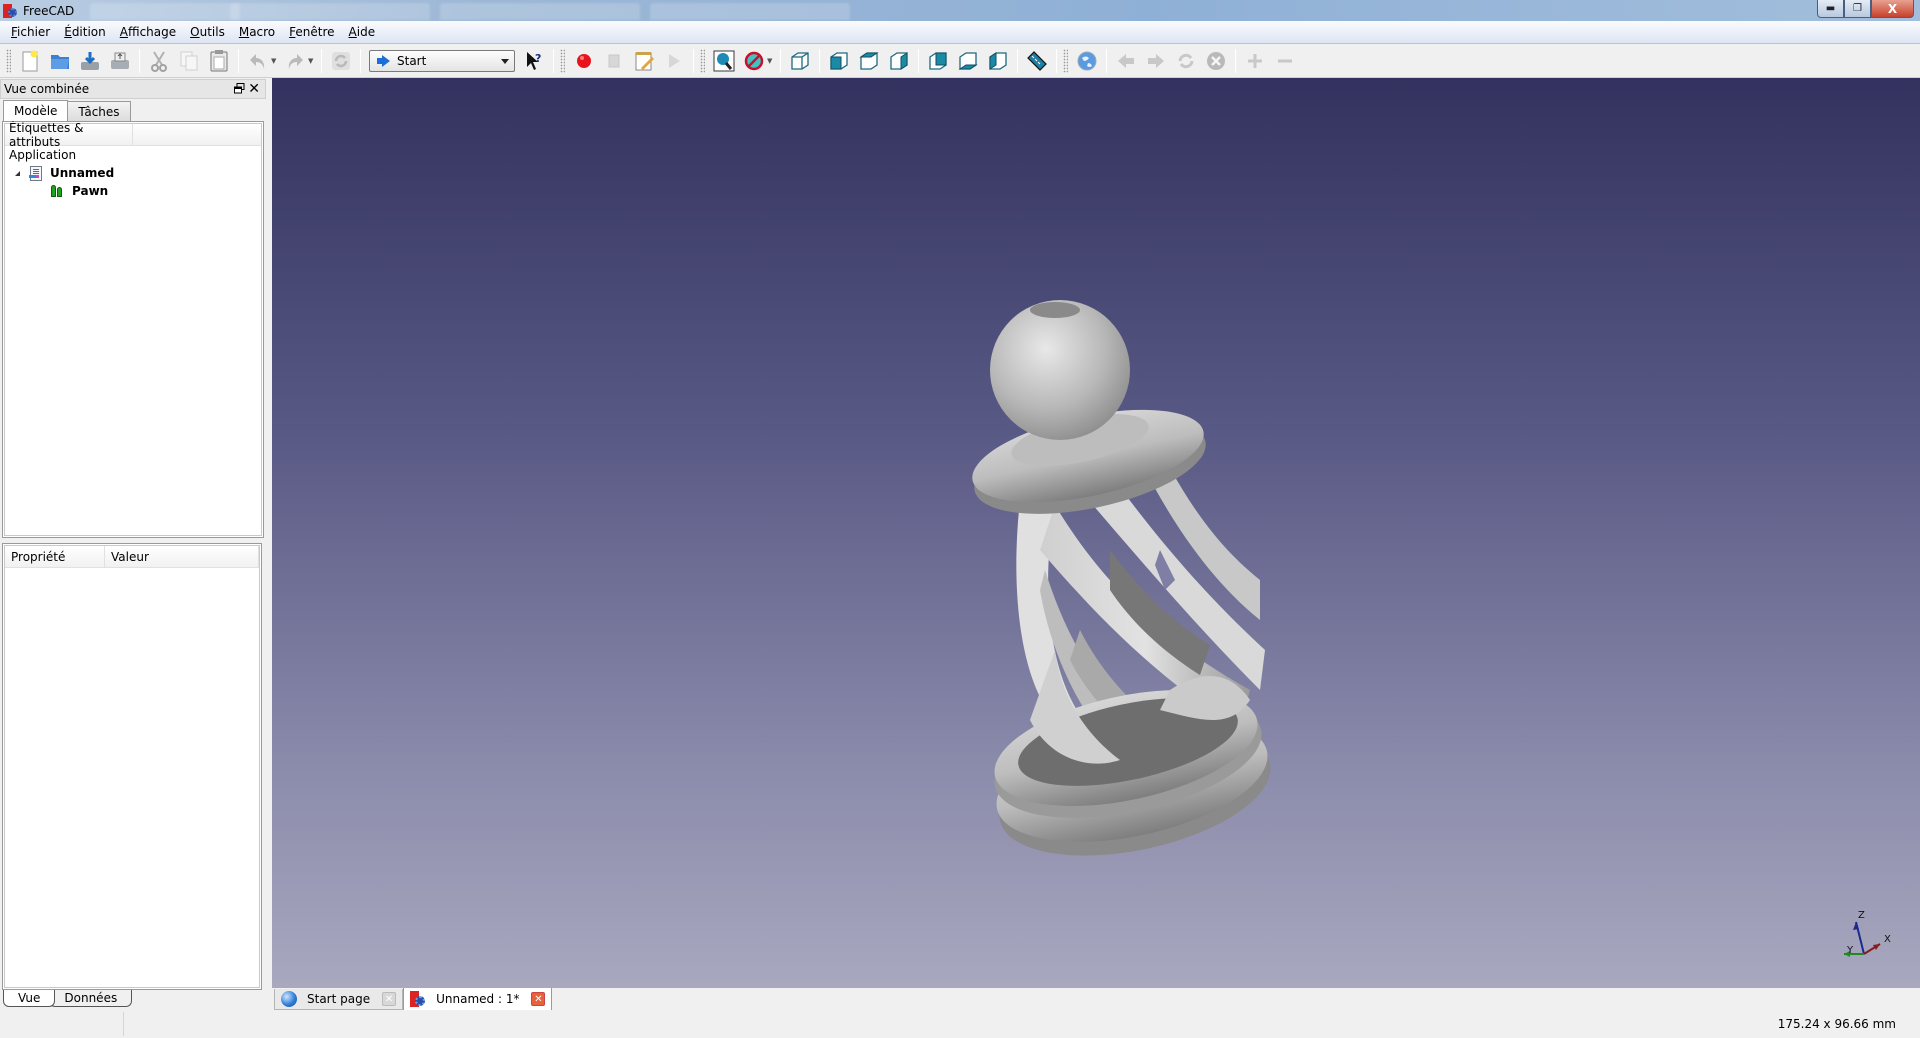 This screenshot has width=1920, height=1038. What do you see at coordinates (239, 88) in the screenshot?
I see `float-panel-button` at bounding box center [239, 88].